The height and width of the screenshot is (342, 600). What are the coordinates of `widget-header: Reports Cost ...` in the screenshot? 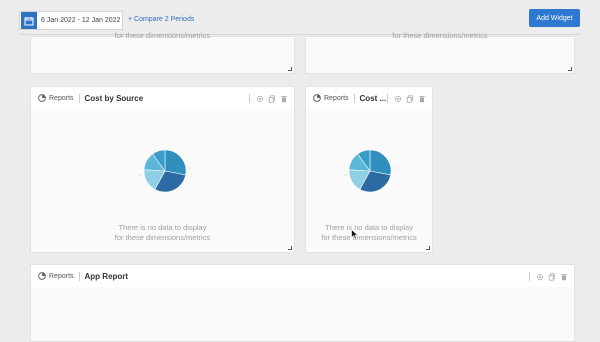 It's located at (369, 98).